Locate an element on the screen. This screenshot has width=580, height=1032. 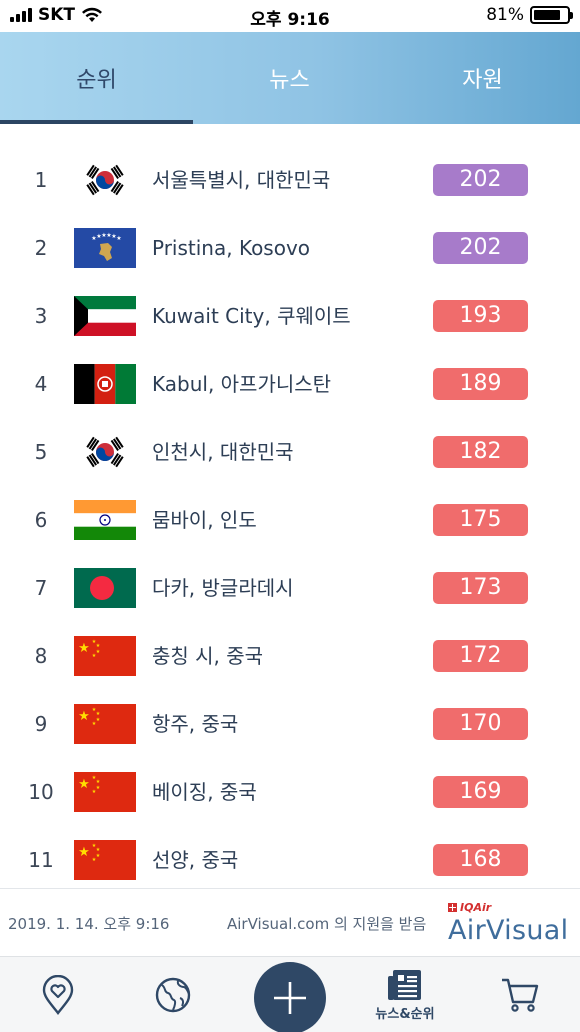
city-name: 항주, 중국 is located at coordinates (195, 724).